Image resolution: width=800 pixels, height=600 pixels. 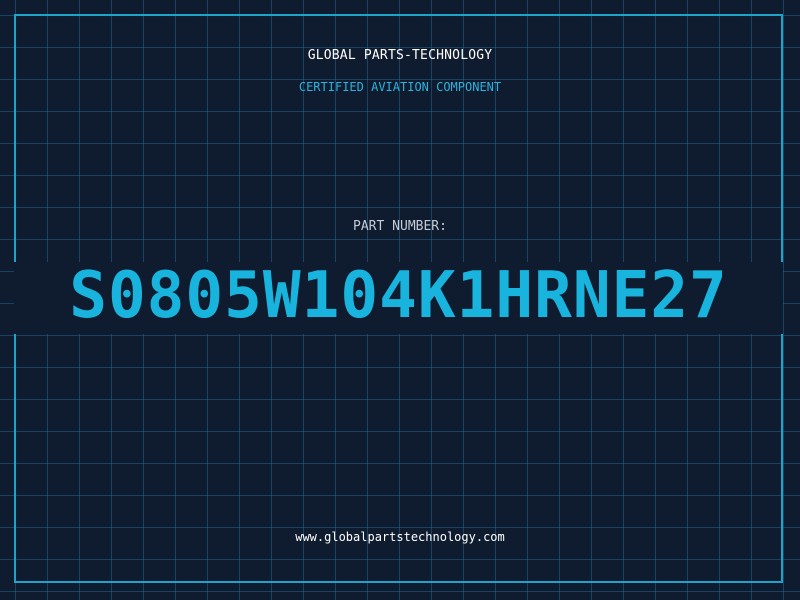 What do you see at coordinates (400, 226) in the screenshot?
I see `part-number-label: PART NUMBER:` at bounding box center [400, 226].